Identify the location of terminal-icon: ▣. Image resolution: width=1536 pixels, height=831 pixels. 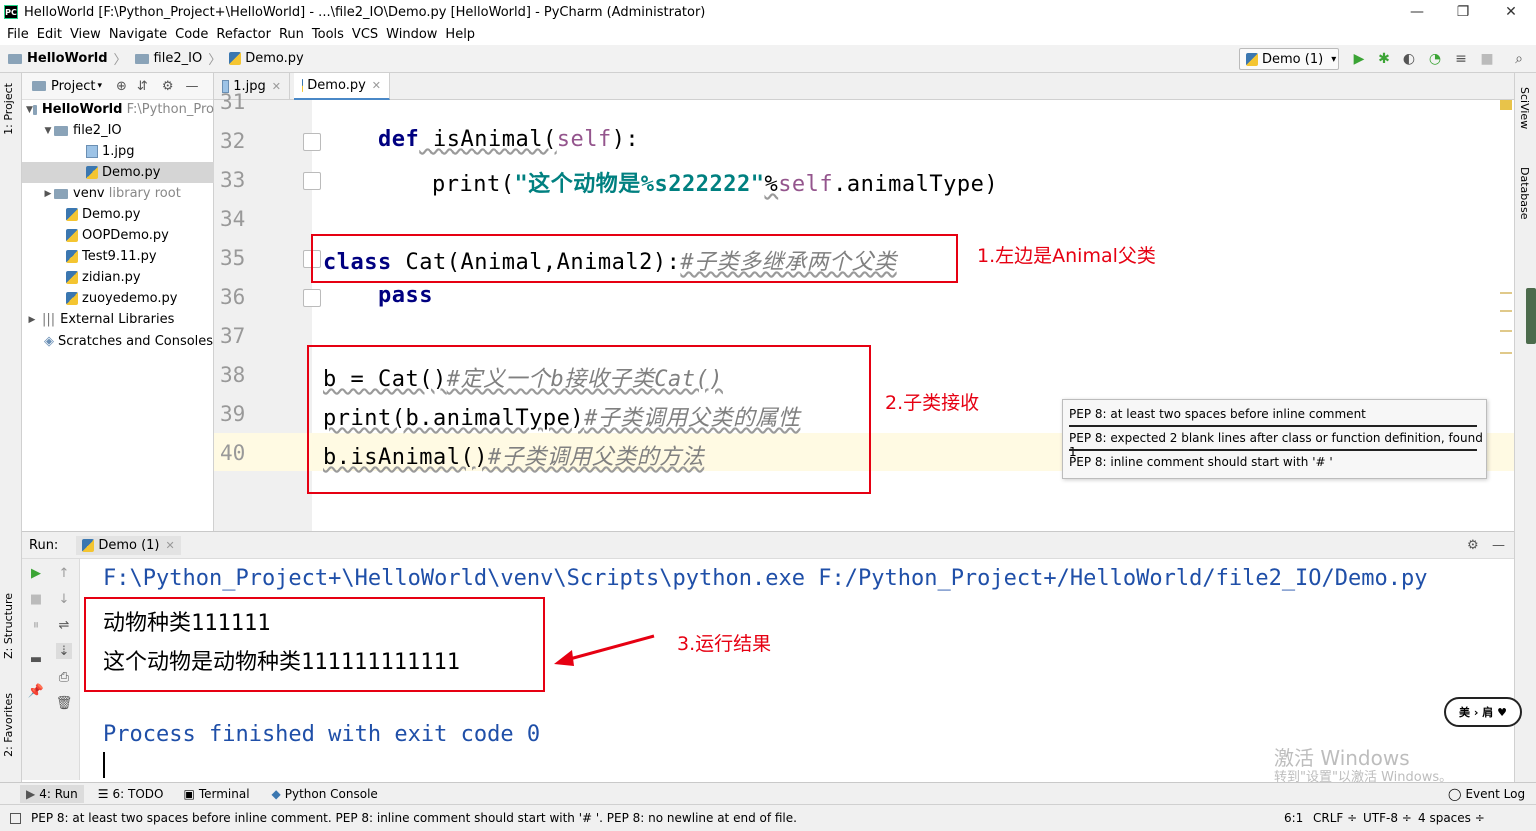
(189, 793).